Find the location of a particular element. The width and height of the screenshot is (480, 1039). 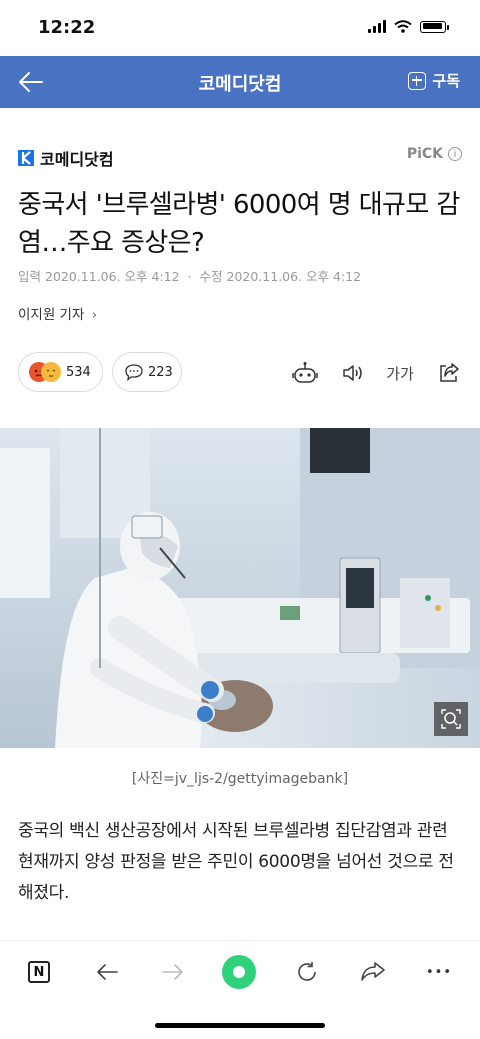

reporter-name: 이지원 기자 is located at coordinates (51, 315).